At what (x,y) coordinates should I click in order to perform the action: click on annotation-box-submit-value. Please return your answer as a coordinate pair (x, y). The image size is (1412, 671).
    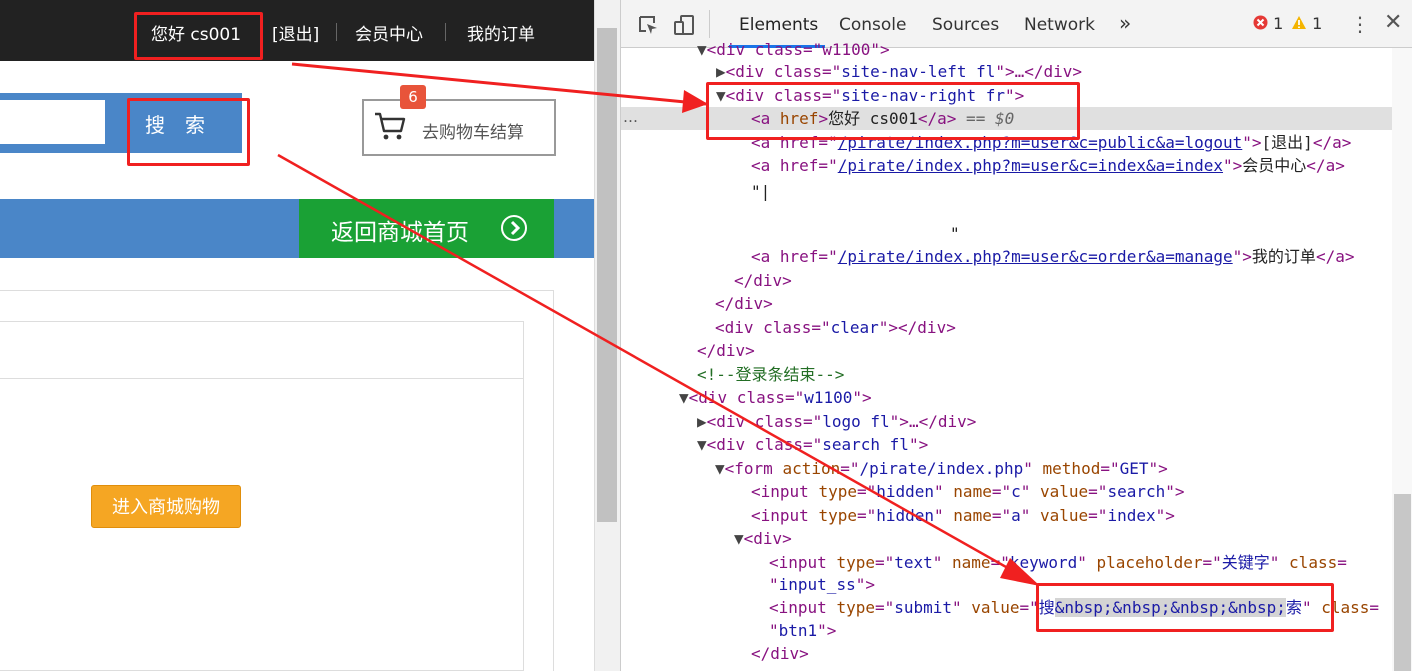
    Looking at the image, I should click on (1185, 607).